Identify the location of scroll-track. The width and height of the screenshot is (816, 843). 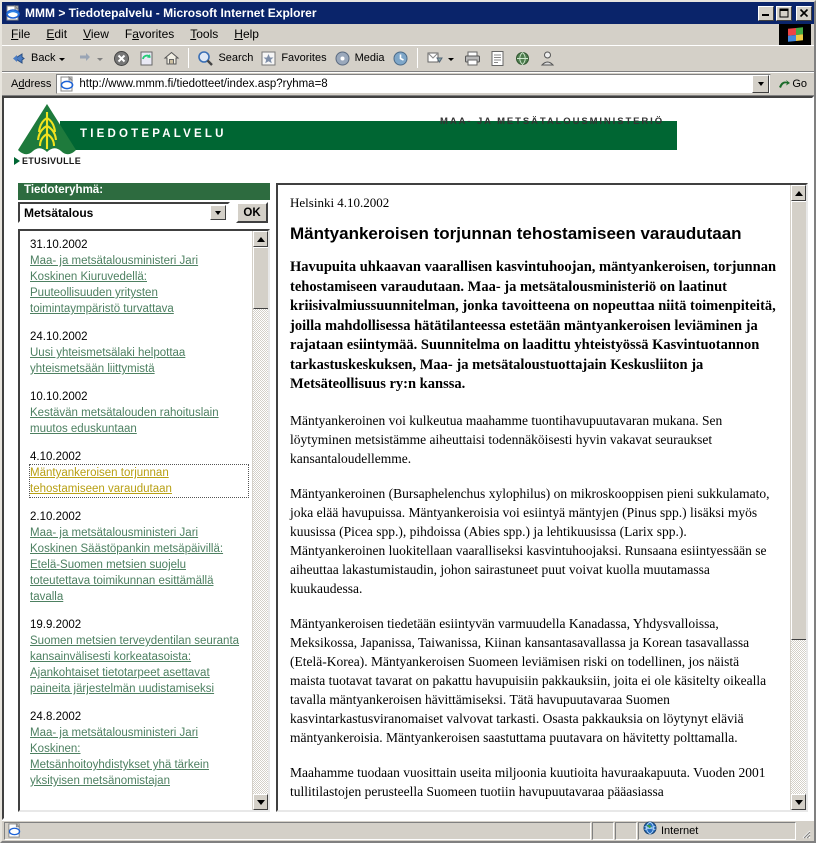
(260, 520).